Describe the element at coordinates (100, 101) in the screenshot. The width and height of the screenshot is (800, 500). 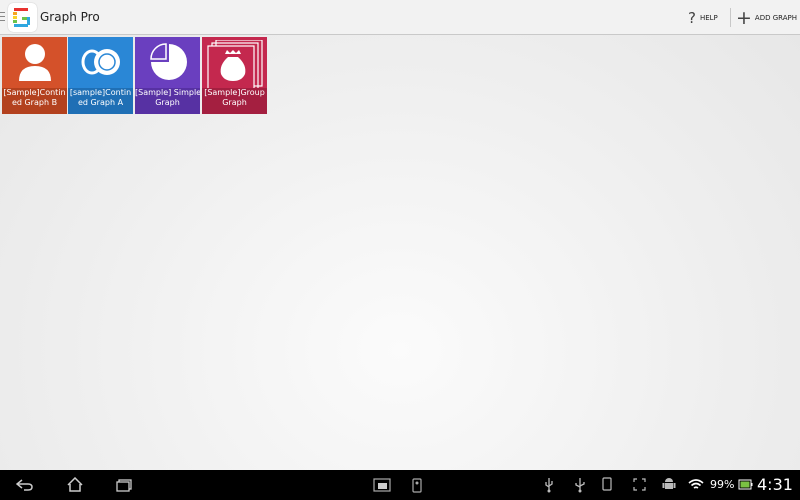
I see `tile-caption: [sample]Contin ed Graph A` at that location.